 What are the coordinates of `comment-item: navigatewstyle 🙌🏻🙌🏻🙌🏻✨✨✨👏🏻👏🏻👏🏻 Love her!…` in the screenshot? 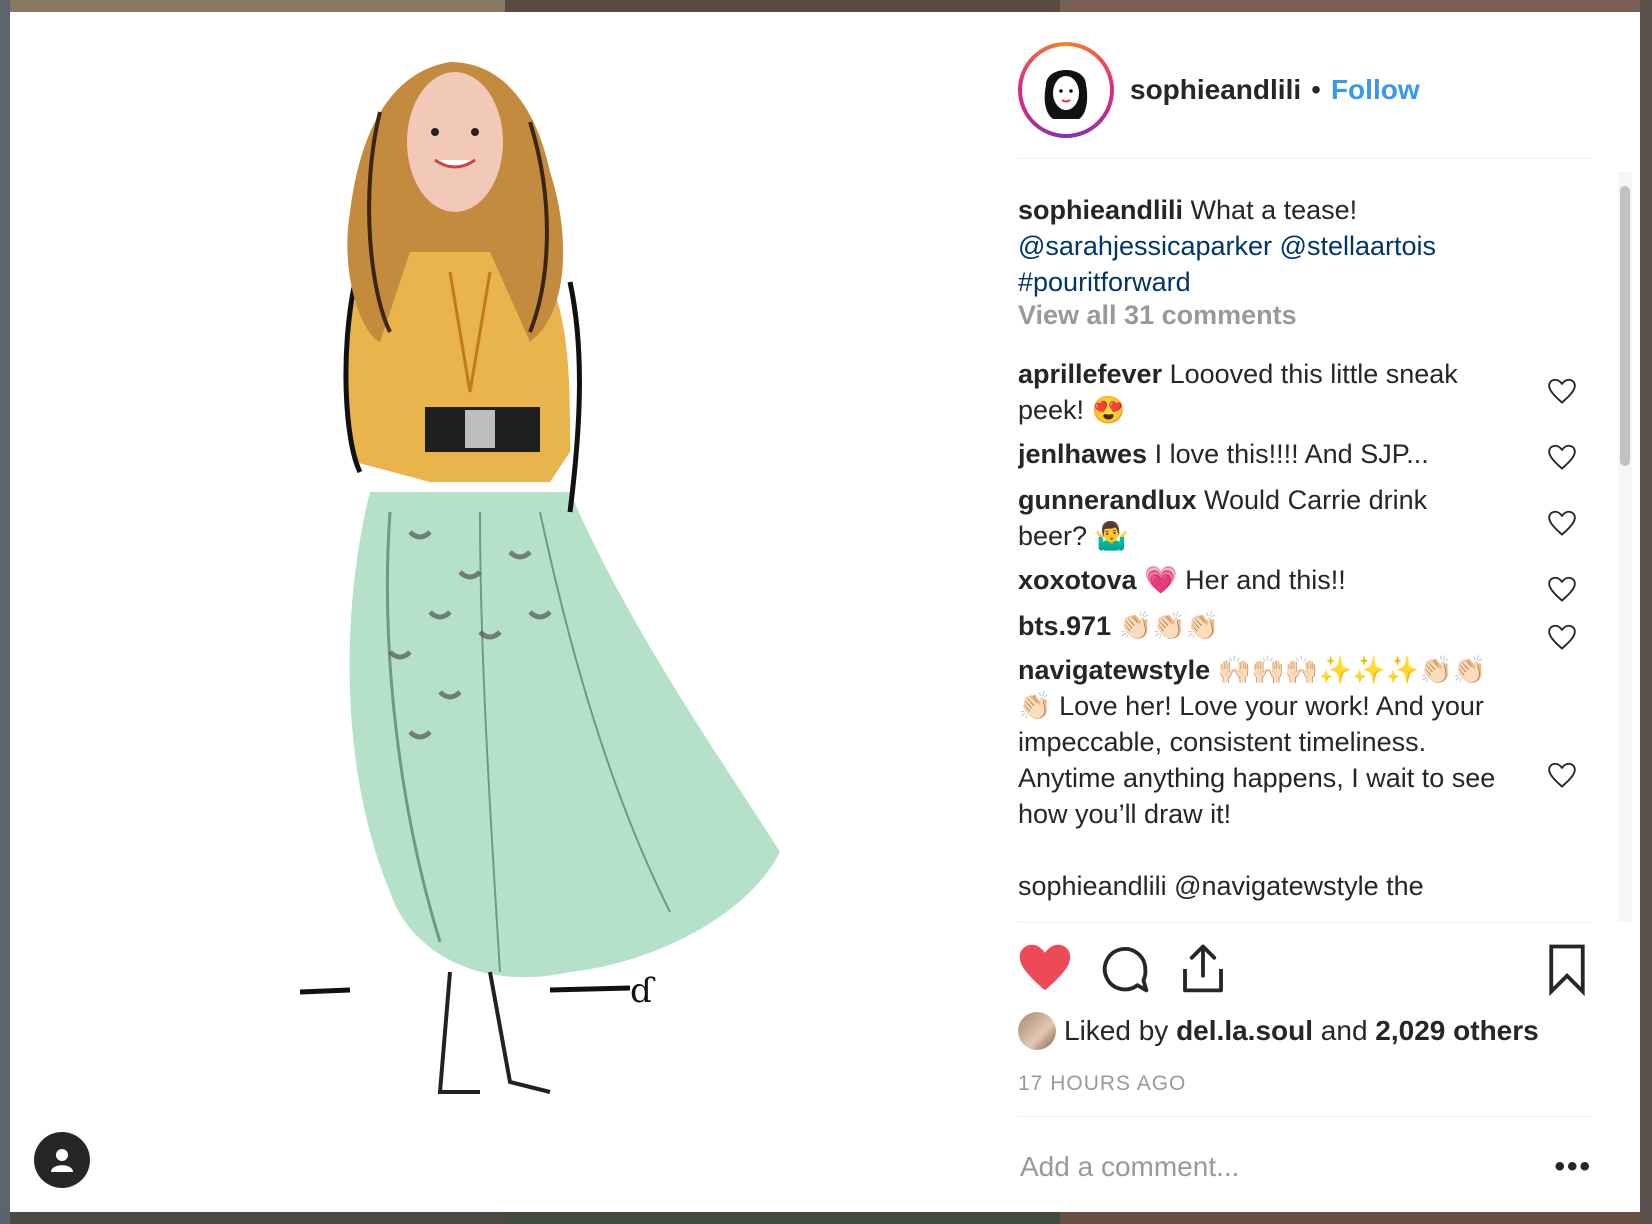 It's located at (1258, 742).